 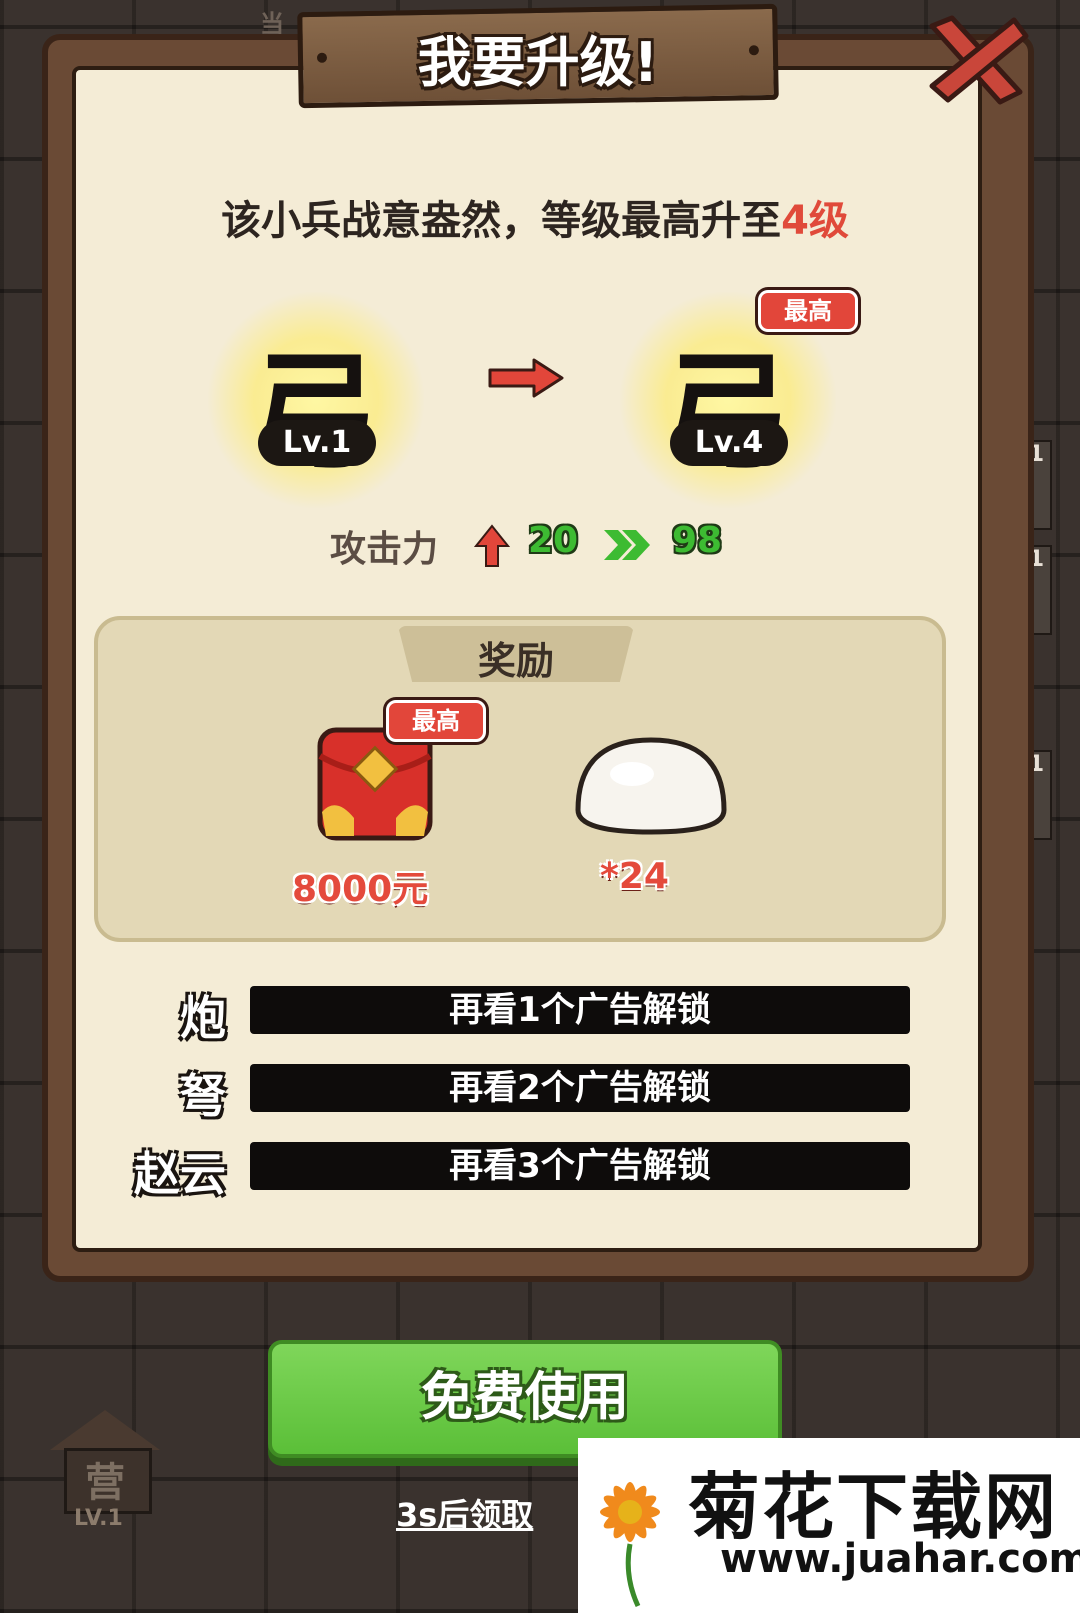 What do you see at coordinates (384, 549) in the screenshot?
I see `stat-label: 攻击力` at bounding box center [384, 549].